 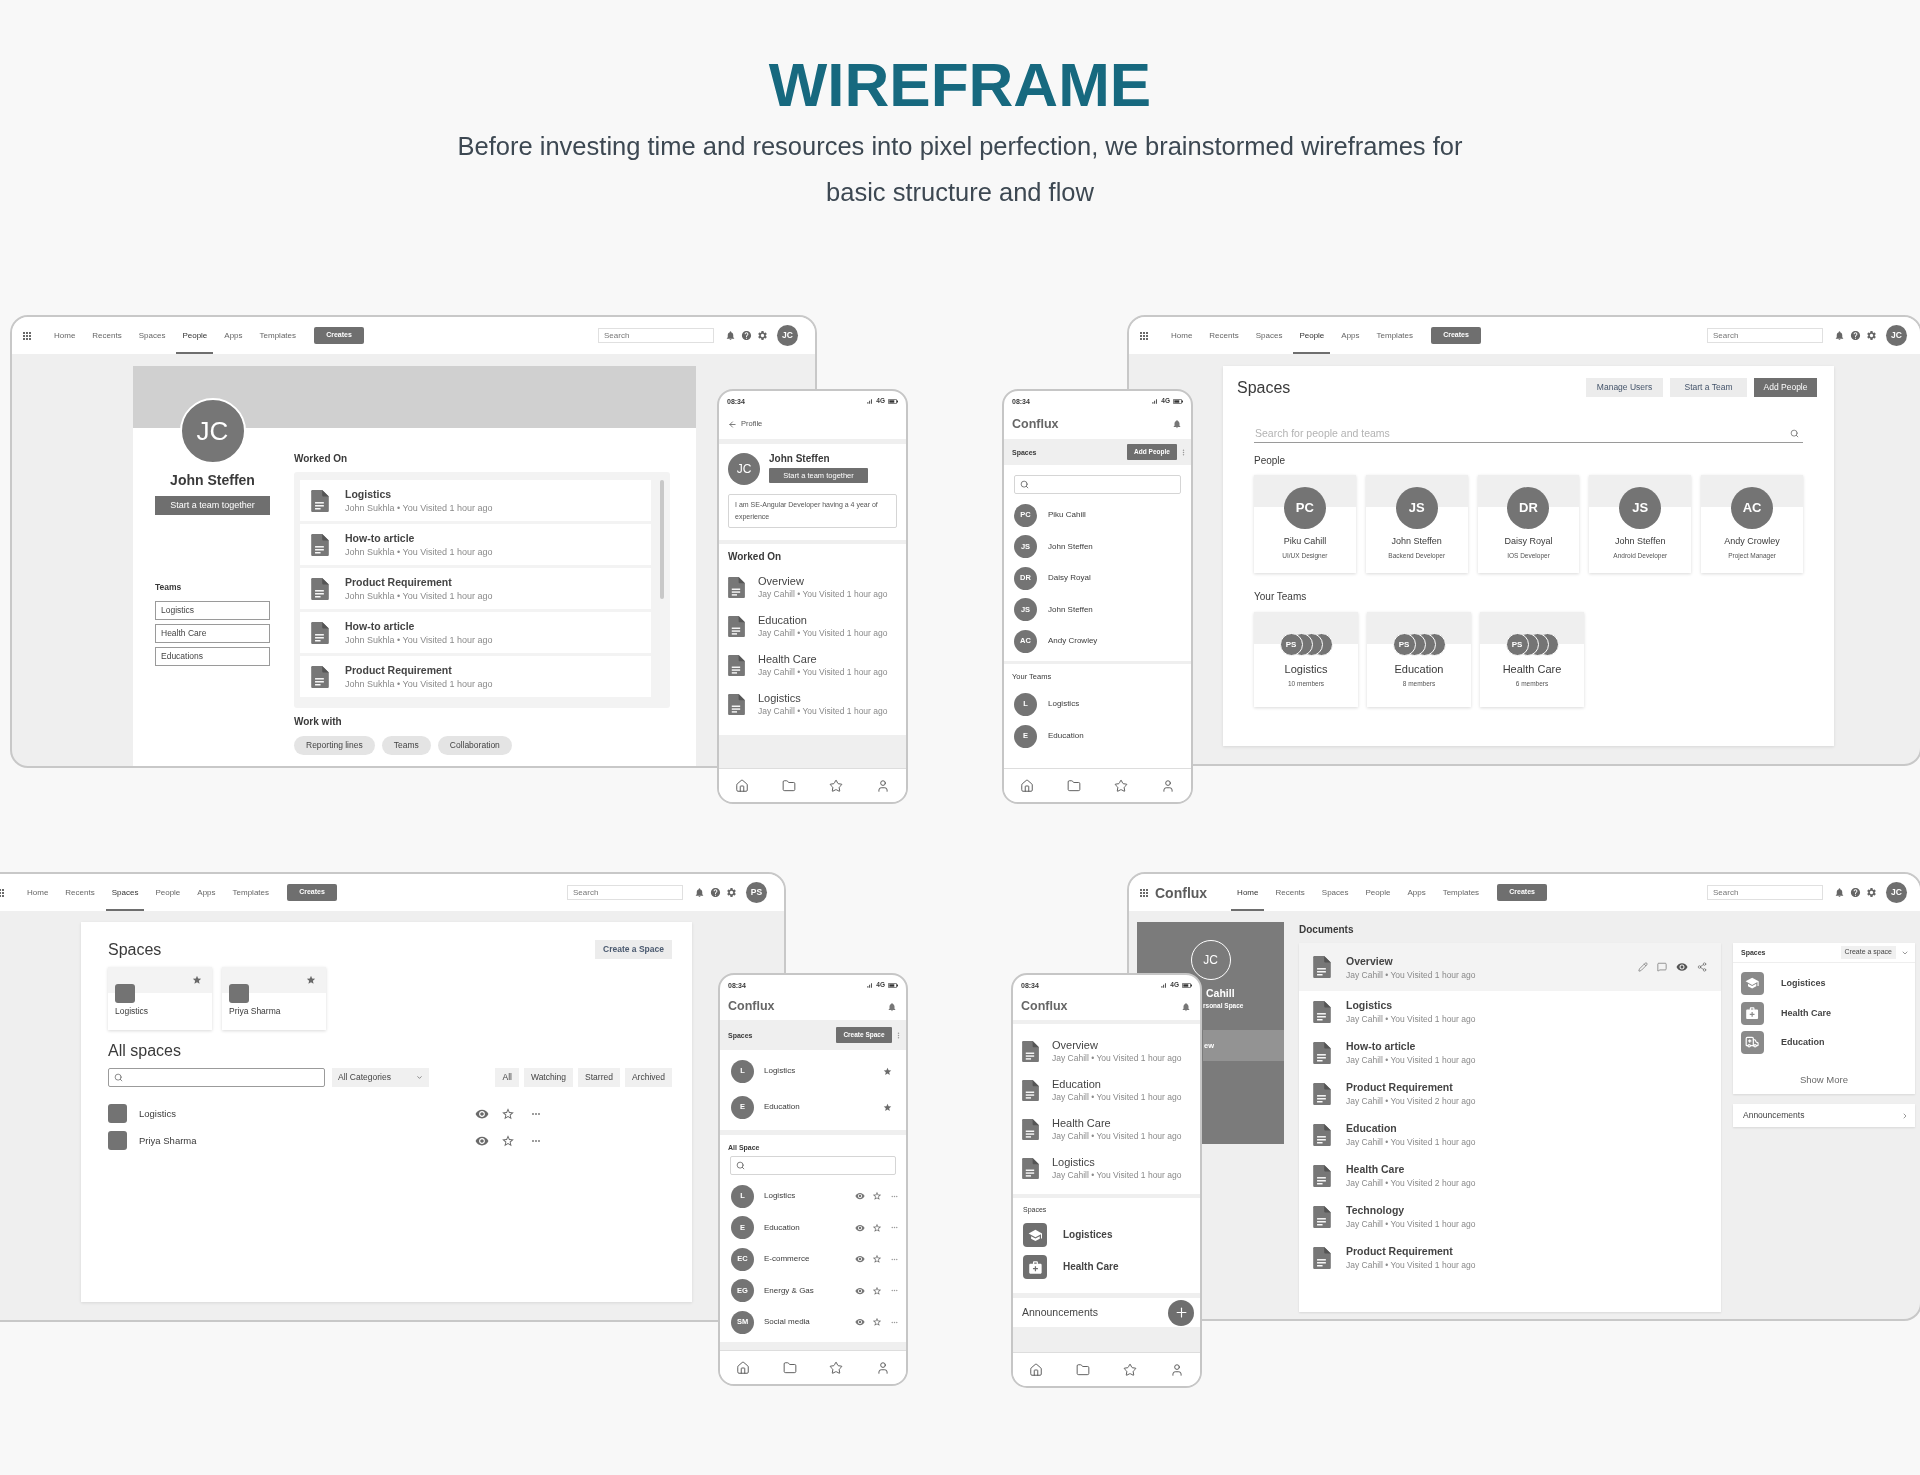 I want to click on person-name: Daisy Royal, so click(x=1069, y=578).